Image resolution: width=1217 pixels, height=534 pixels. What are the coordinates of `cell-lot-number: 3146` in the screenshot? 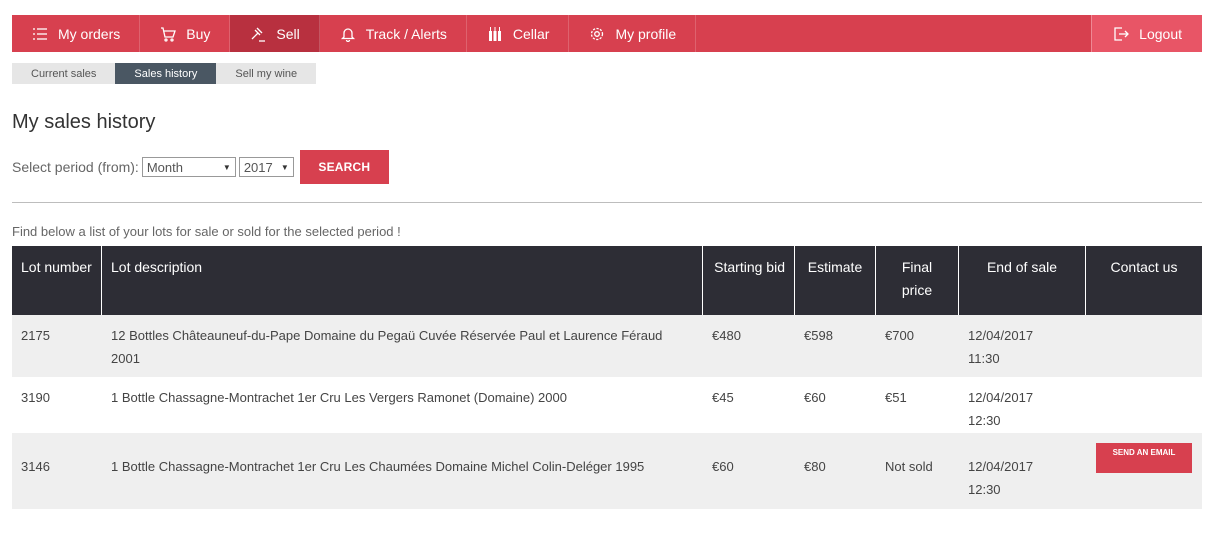 It's located at (35, 466).